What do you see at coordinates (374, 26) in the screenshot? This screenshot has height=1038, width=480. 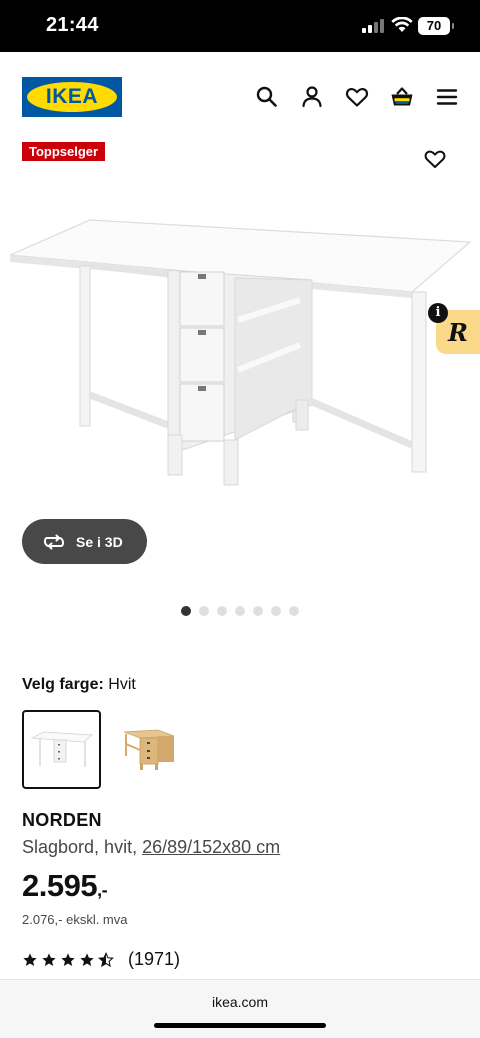 I see `cellular-signal-icon` at bounding box center [374, 26].